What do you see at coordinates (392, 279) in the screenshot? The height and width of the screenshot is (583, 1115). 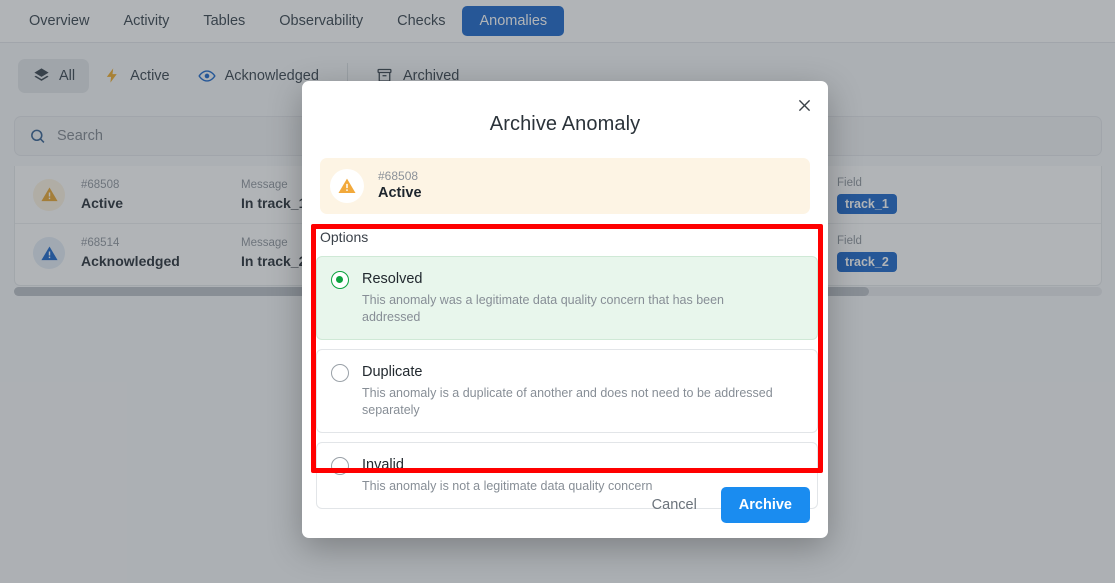 I see `option-resolved-title: Resolved` at bounding box center [392, 279].